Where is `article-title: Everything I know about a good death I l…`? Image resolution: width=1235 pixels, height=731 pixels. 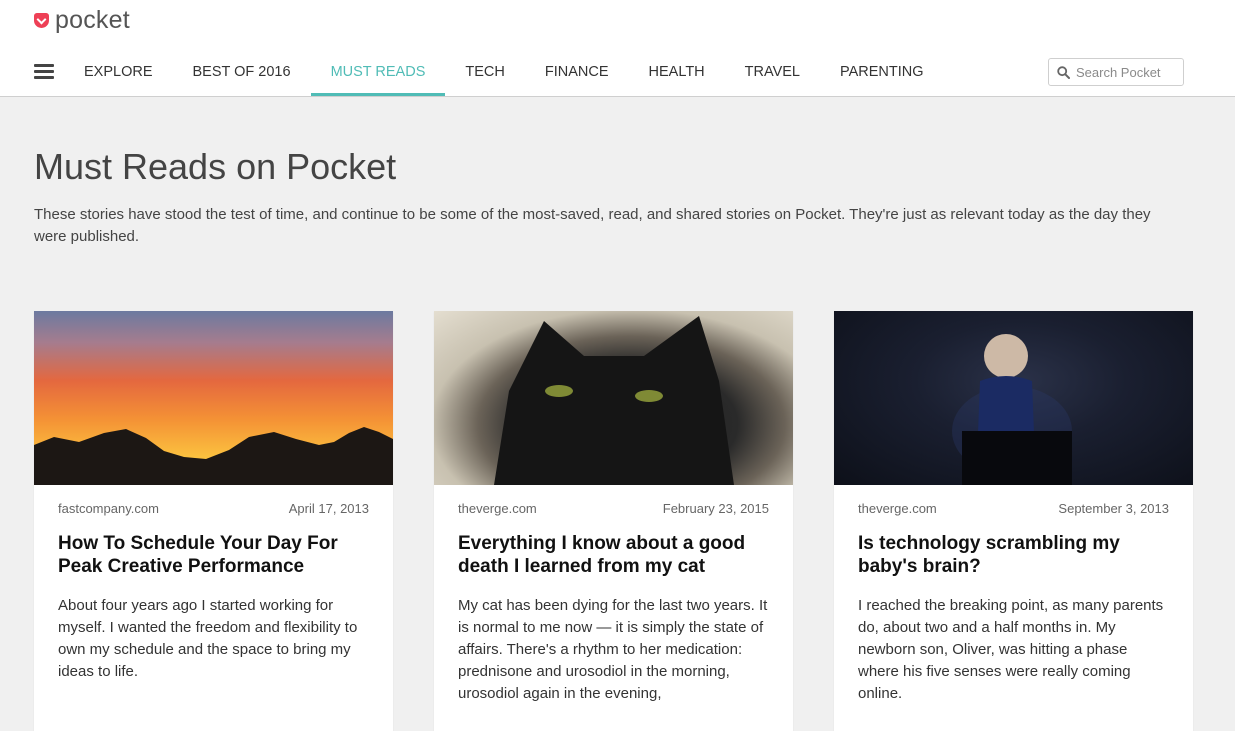
article-title: Everything I know about a good death I l… is located at coordinates (613, 555).